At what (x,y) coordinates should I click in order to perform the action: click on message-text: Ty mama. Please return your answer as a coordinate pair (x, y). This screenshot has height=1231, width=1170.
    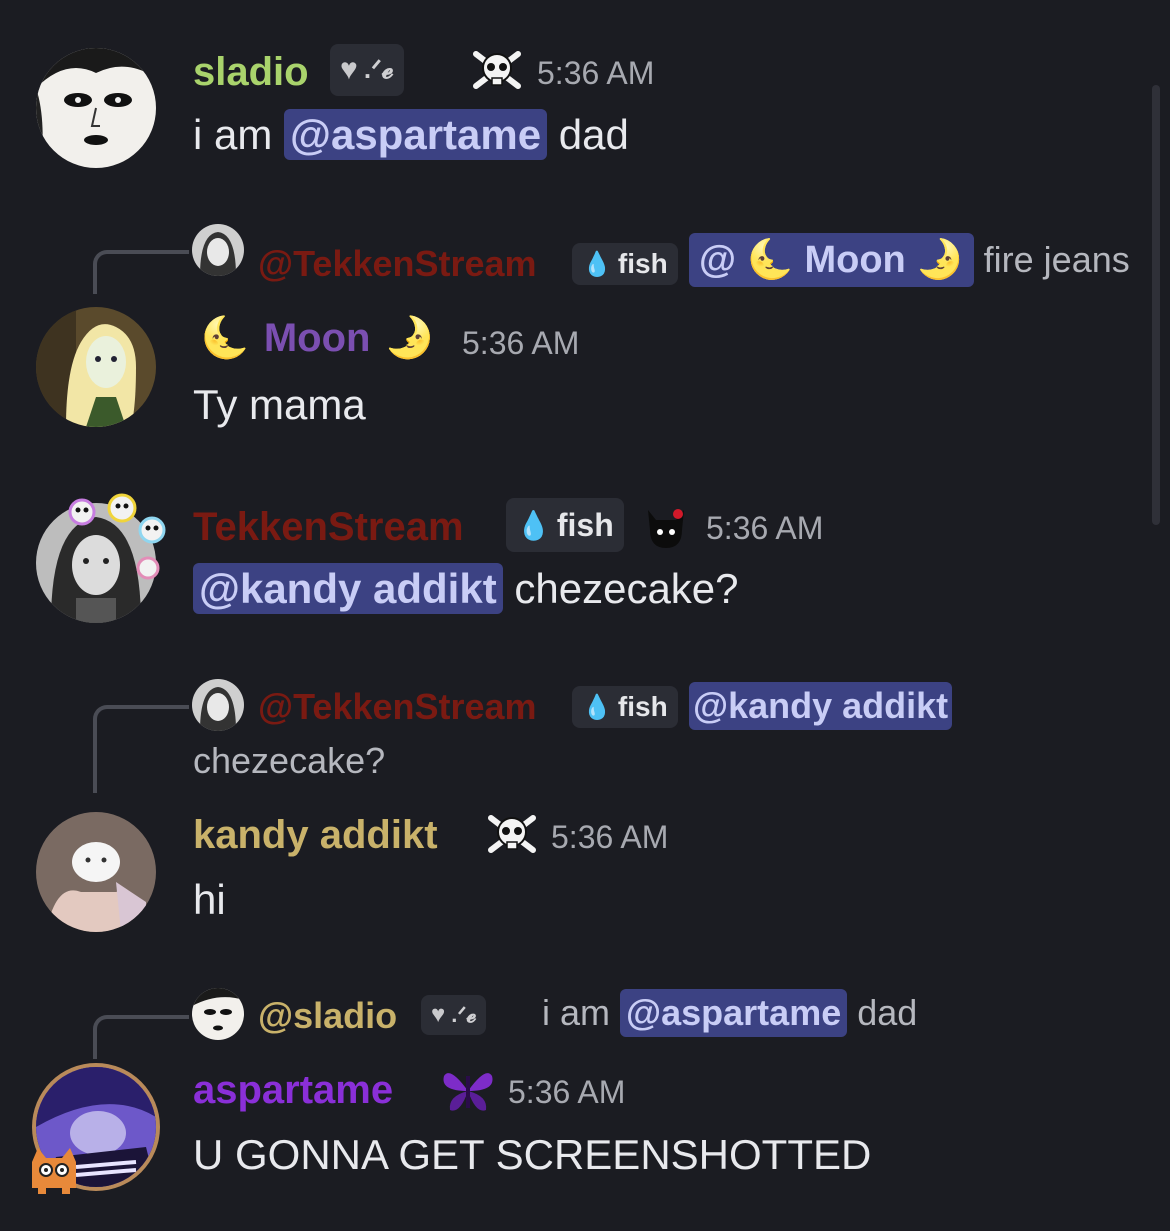
    Looking at the image, I should click on (279, 404).